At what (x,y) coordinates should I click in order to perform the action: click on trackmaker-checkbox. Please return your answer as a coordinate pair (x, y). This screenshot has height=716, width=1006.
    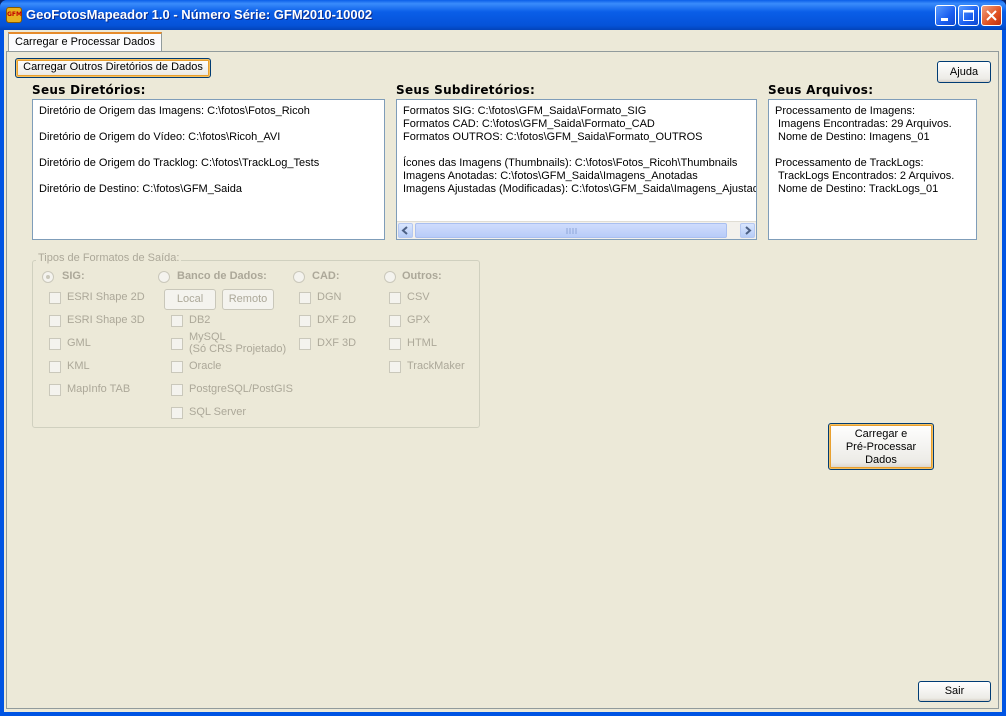
    Looking at the image, I should click on (395, 367).